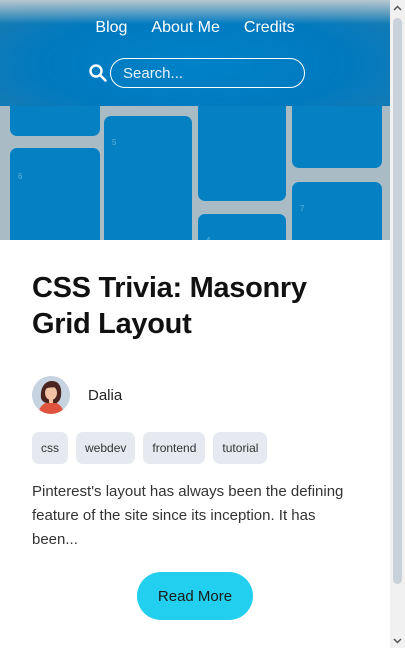 This screenshot has width=405, height=648. I want to click on avatar-illustration, so click(51, 395).